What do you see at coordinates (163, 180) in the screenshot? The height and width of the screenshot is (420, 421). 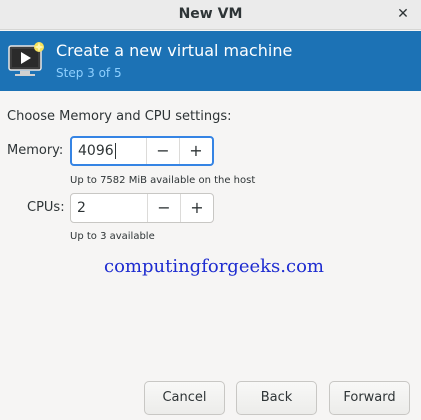 I see `memory-hint: Up to 7582 MiB available on the host` at bounding box center [163, 180].